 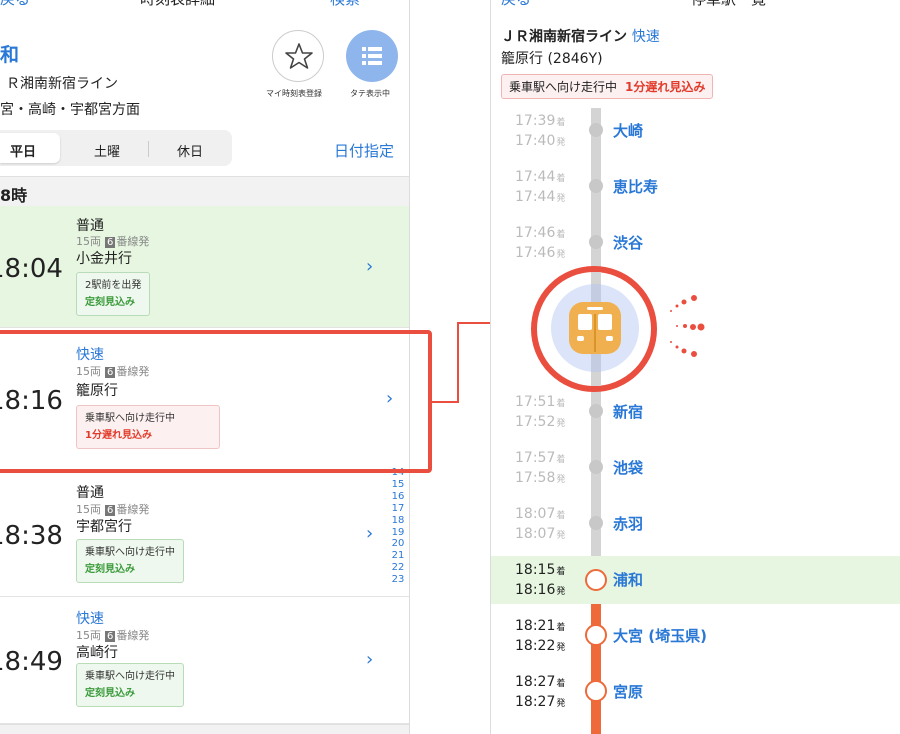 I want to click on departure-row: 18:04 普通 15両6番線発 小金井行 2駅前を出発 定刻見込み ›, so click(x=204, y=267).